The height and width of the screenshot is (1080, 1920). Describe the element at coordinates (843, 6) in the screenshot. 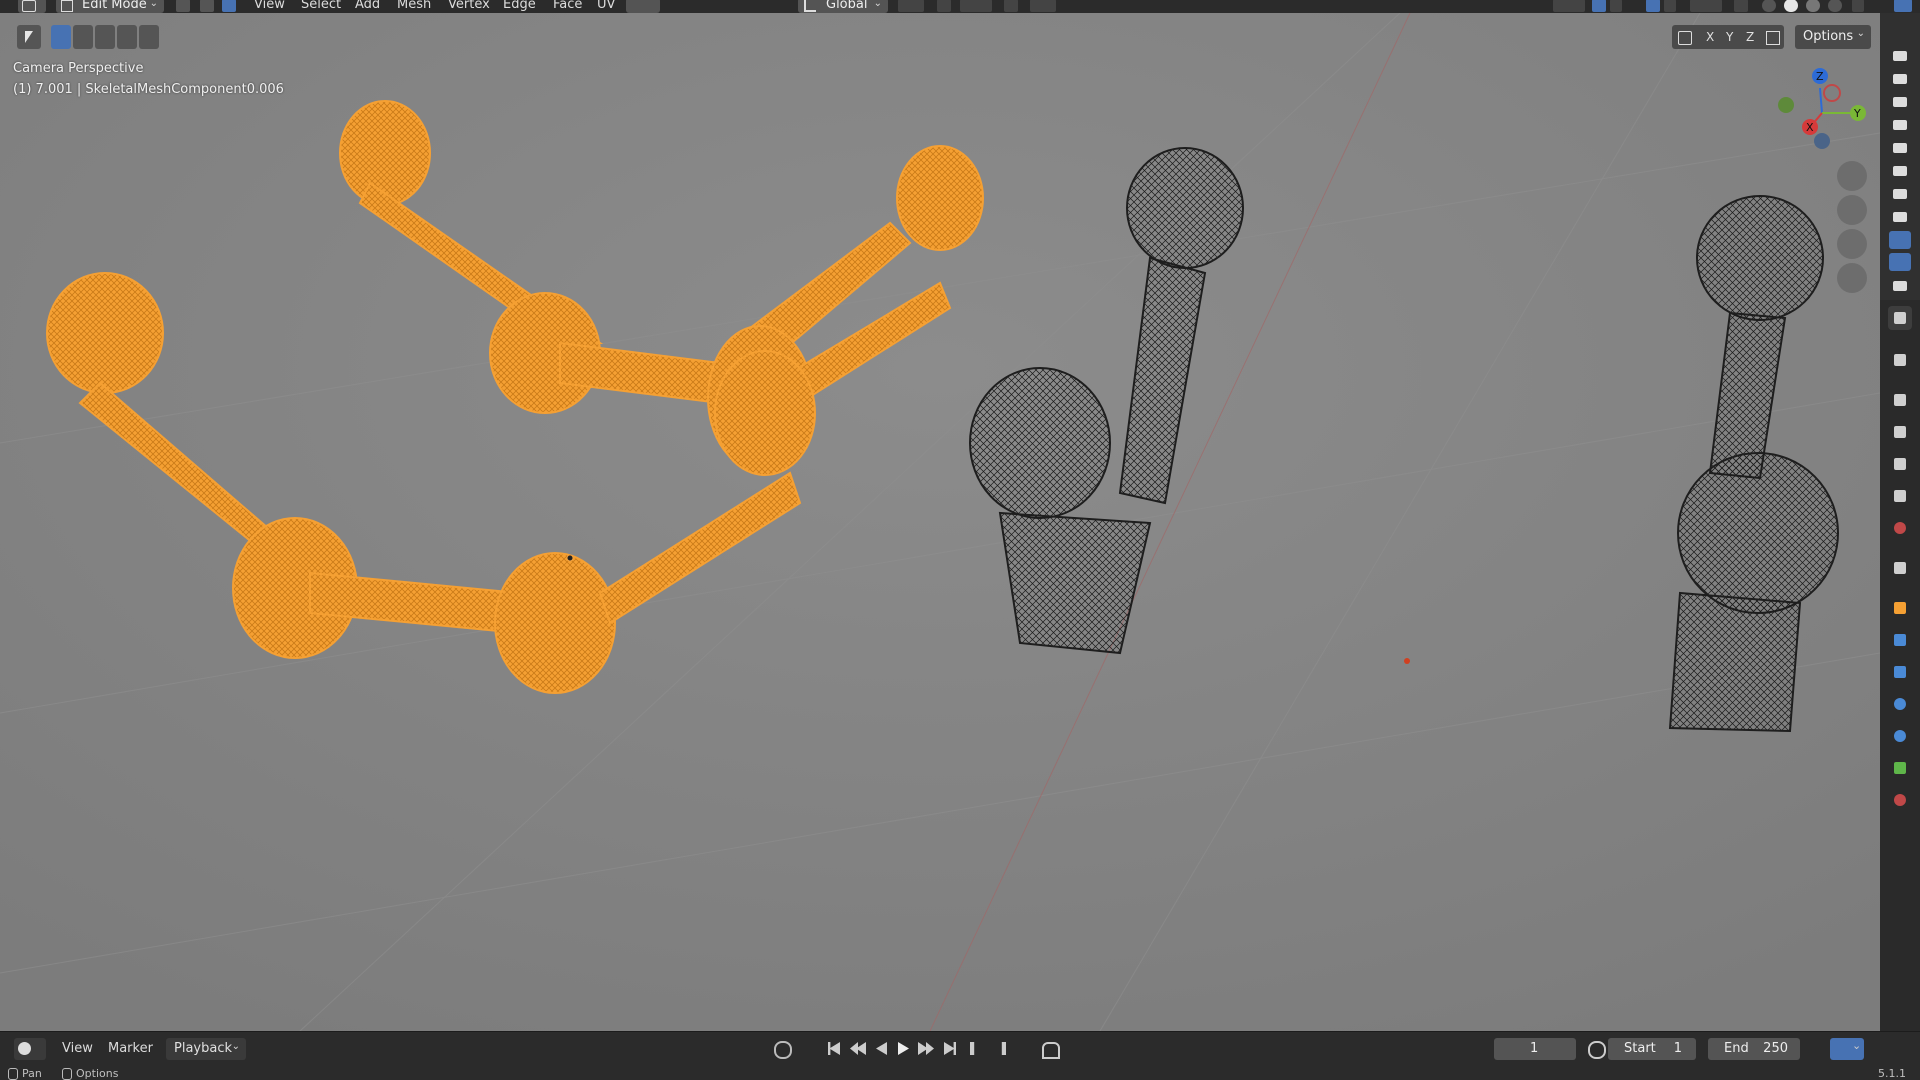

I see `transform-orientation-dropdown: Global ⌄` at that location.